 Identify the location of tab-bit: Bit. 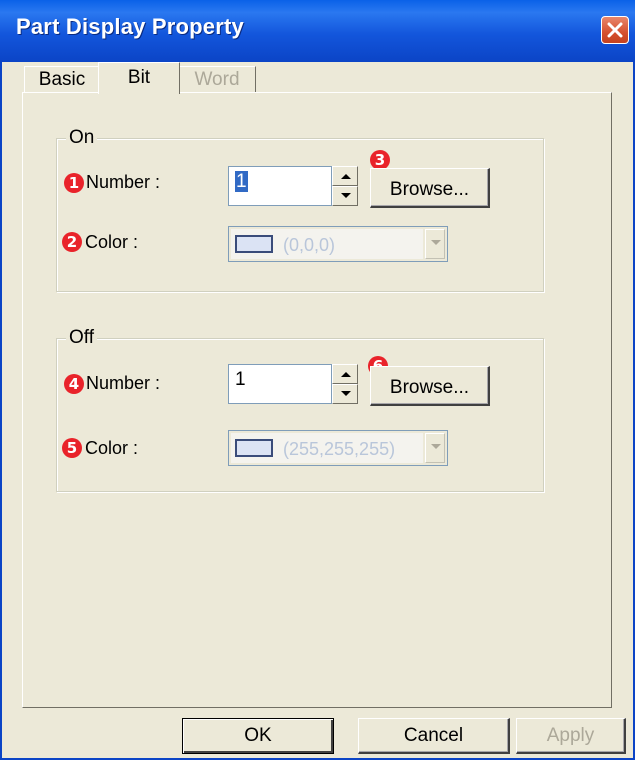
(139, 78).